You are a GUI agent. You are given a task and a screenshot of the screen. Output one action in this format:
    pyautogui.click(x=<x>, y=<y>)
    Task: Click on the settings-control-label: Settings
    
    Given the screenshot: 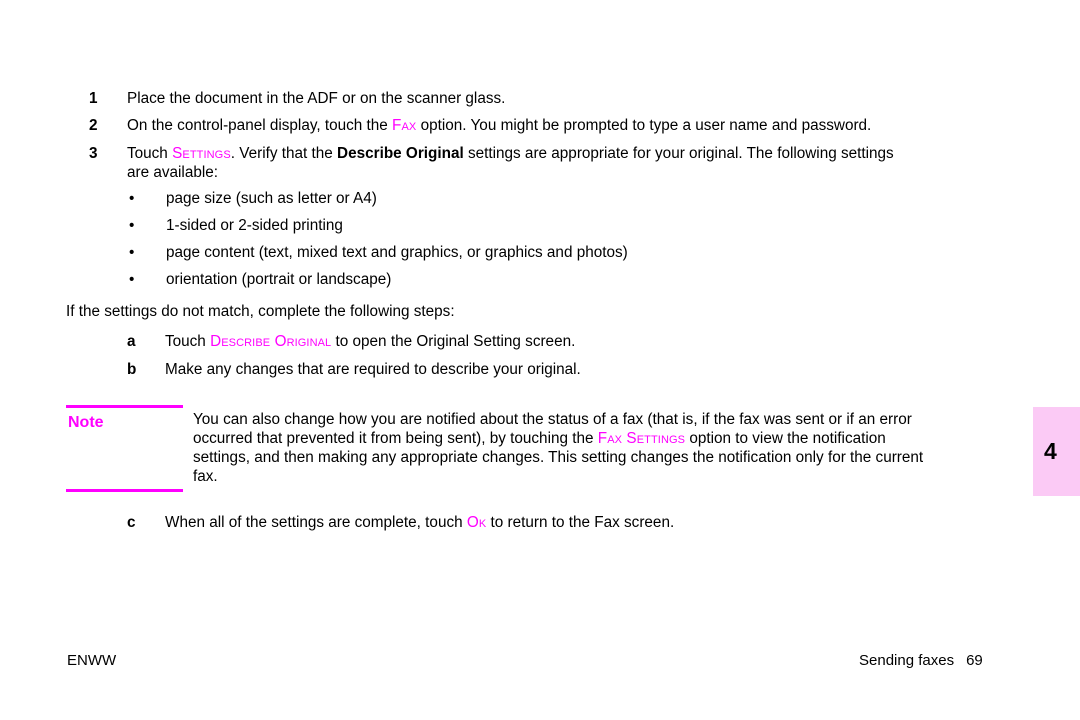 What is the action you would take?
    pyautogui.click(x=201, y=153)
    